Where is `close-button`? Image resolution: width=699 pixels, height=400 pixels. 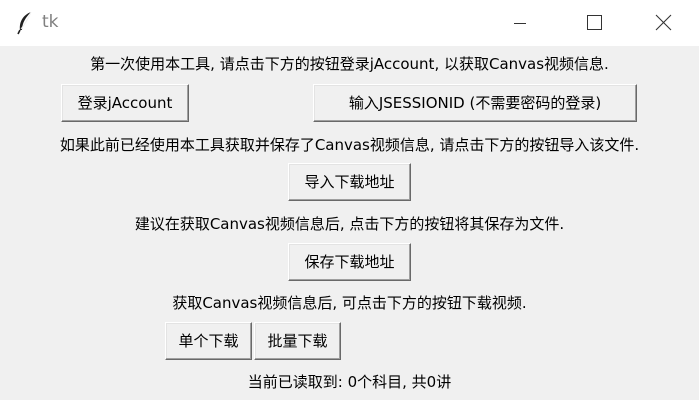
close-button is located at coordinates (664, 23).